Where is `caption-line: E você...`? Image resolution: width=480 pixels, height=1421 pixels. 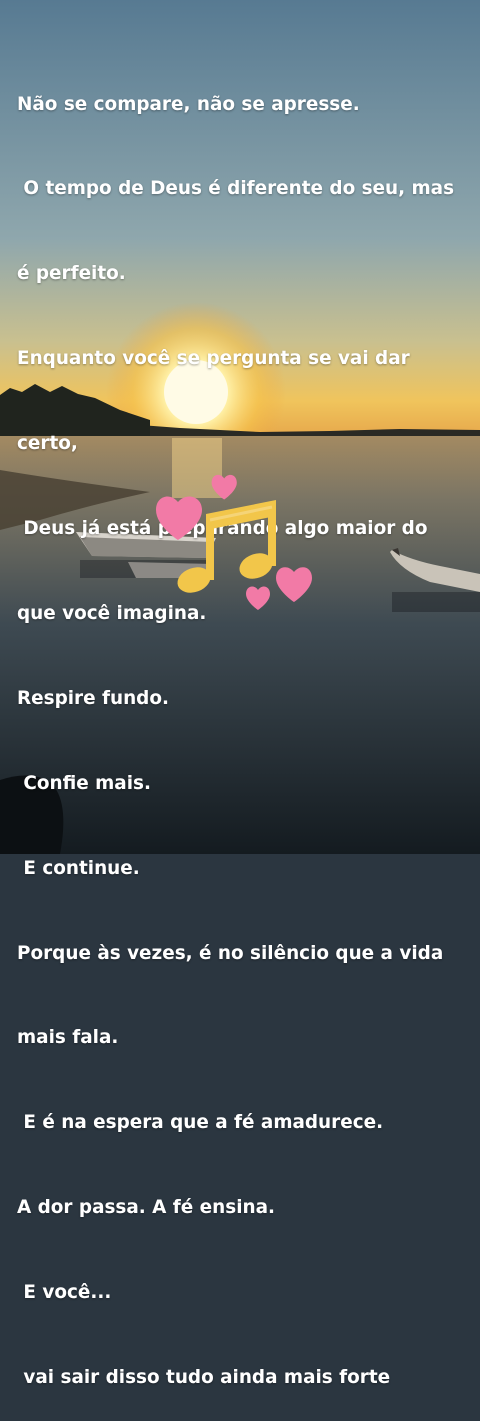 caption-line: E você... is located at coordinates (64, 1293).